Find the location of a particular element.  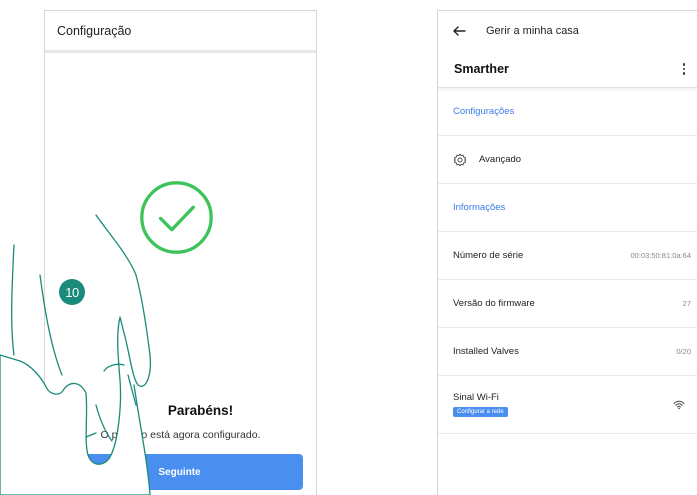

valves-row: Installed Valves 0/20 is located at coordinates (567, 352).